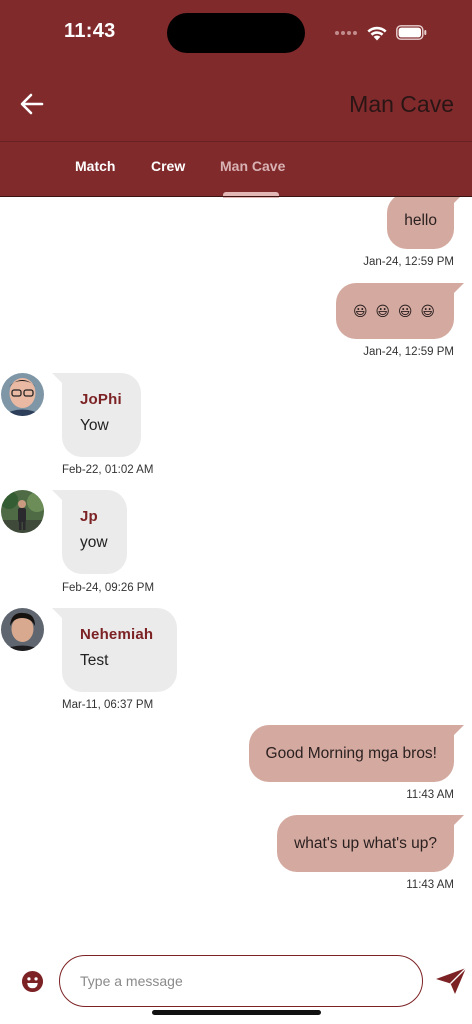 This screenshot has height=1024, width=472. I want to click on outgoing-message-bubble: Good Morning mga bros!, so click(356, 753).